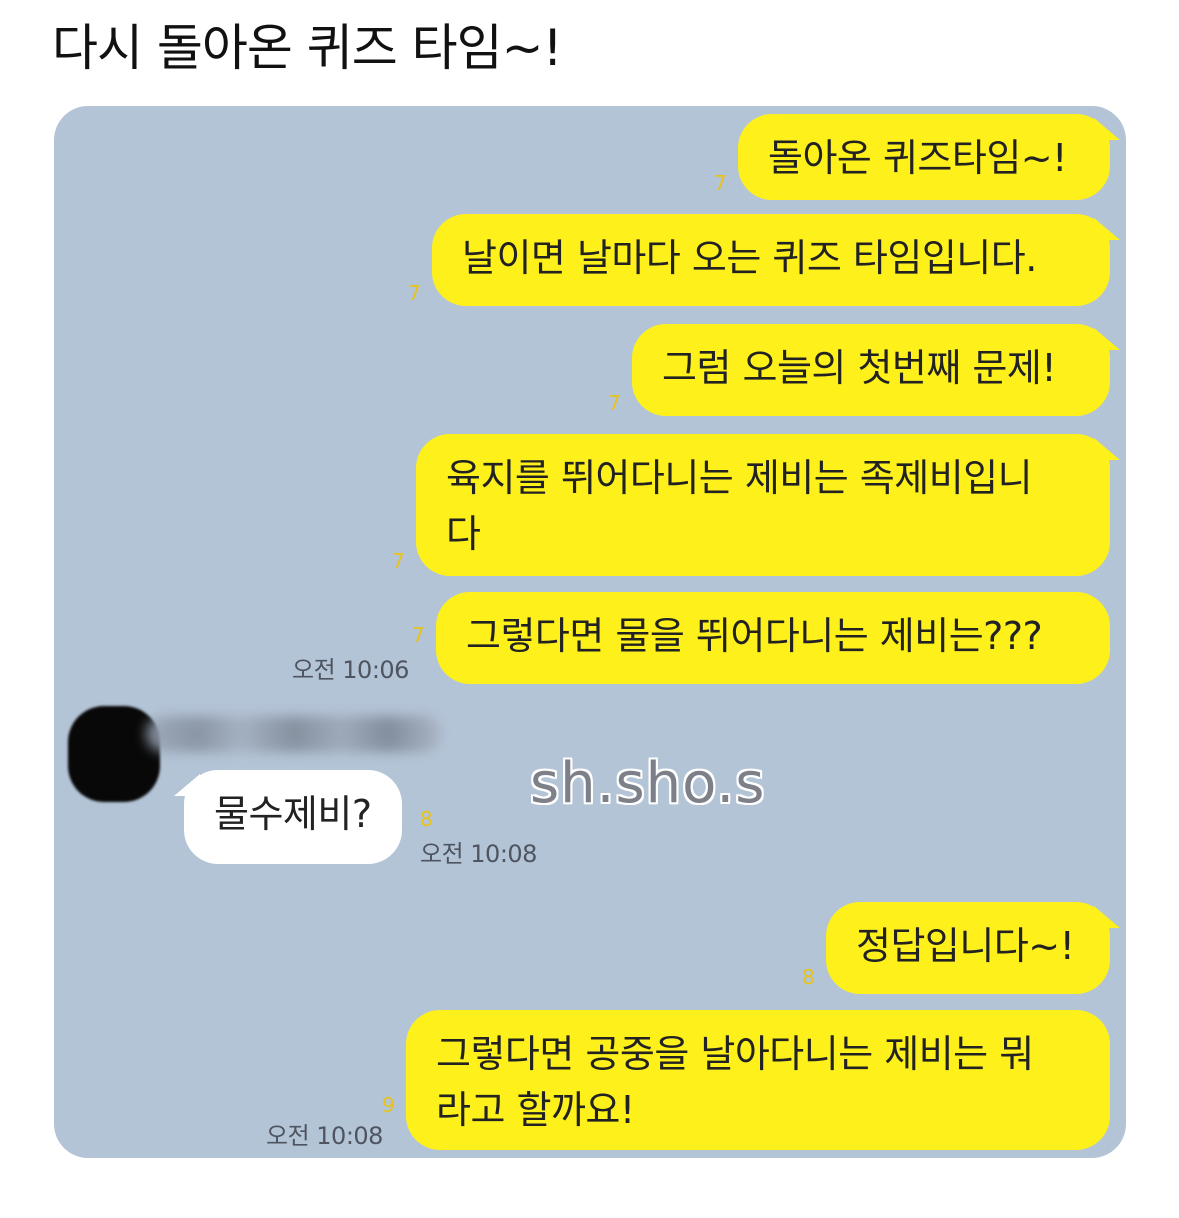  I want to click on message-bubble: 돌아온 퀴즈타임~!, so click(929, 157).